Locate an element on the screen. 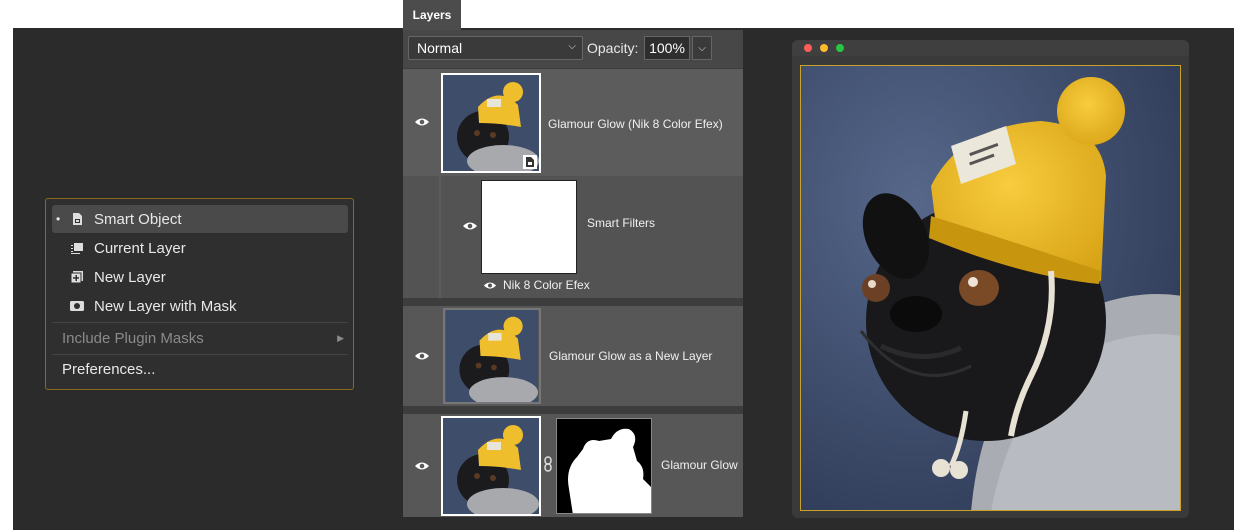  submenu-arrow-icon: ▶ is located at coordinates (340, 337).